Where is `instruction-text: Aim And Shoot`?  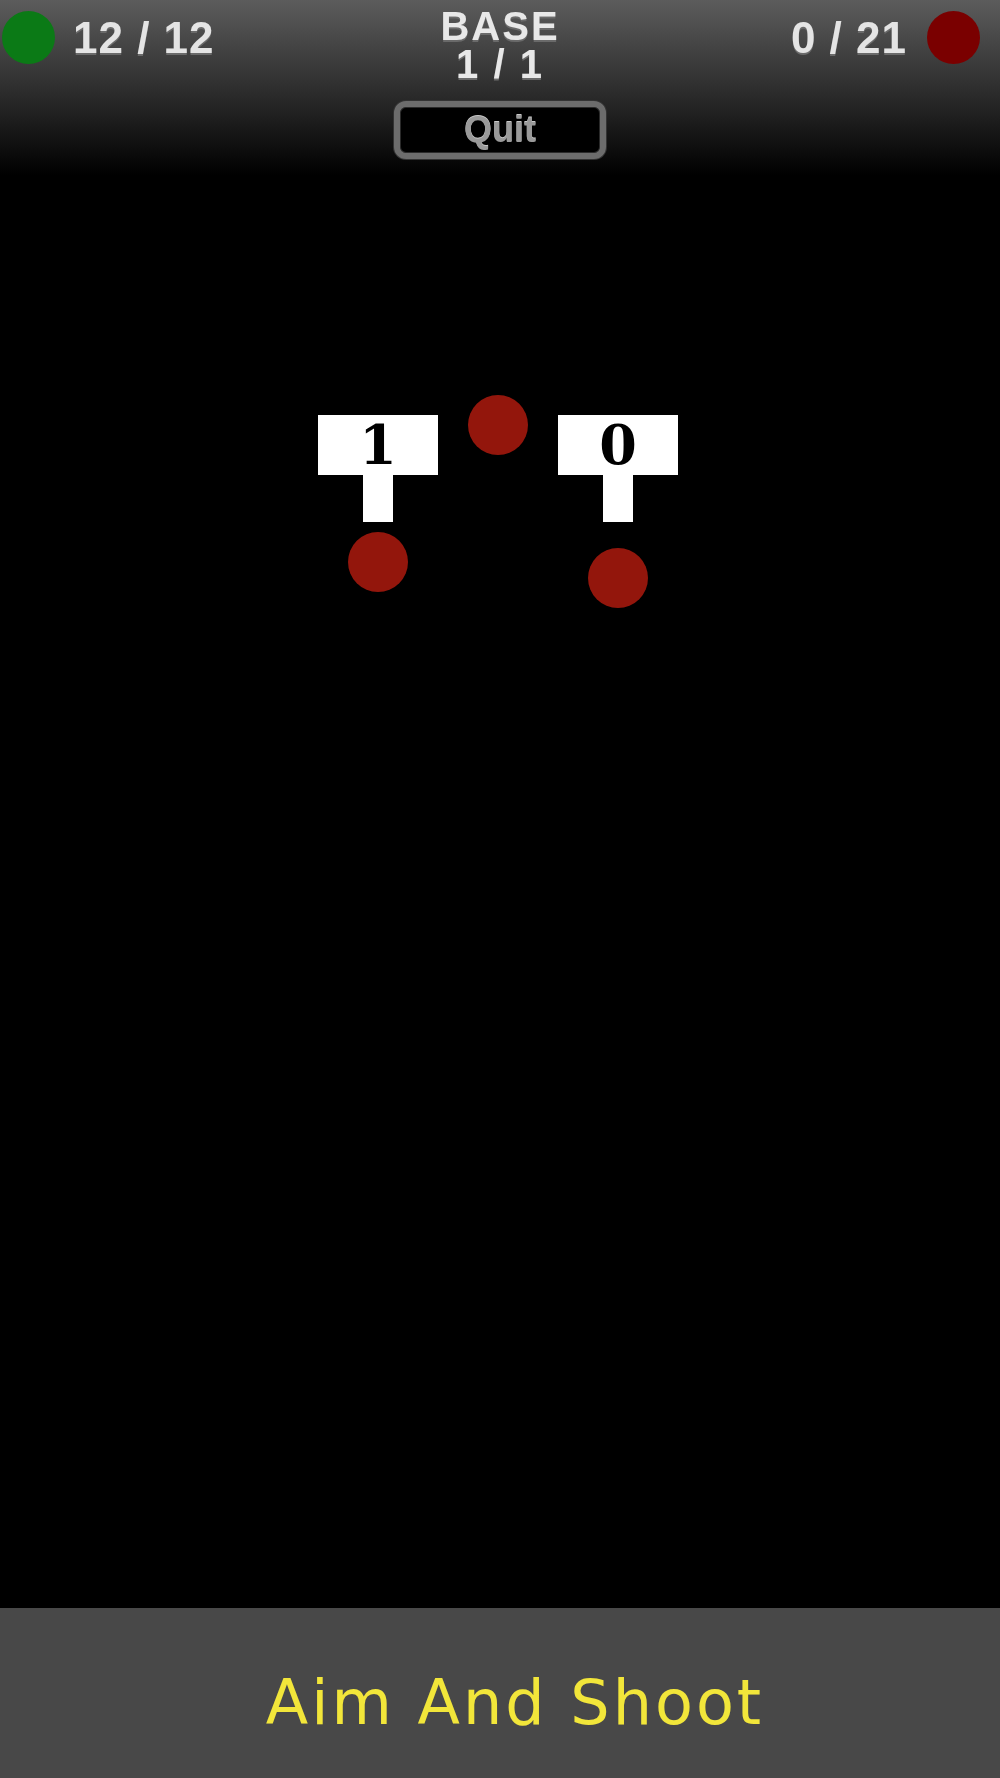
instruction-text: Aim And Shoot is located at coordinates (515, 1703).